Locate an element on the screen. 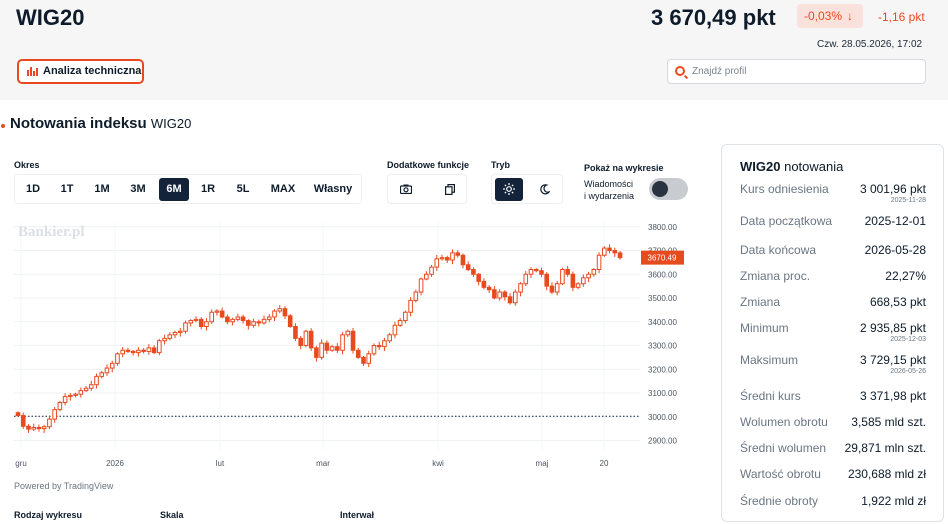 This screenshot has height=524, width=948. period-6m-button: 6M is located at coordinates (174, 189).